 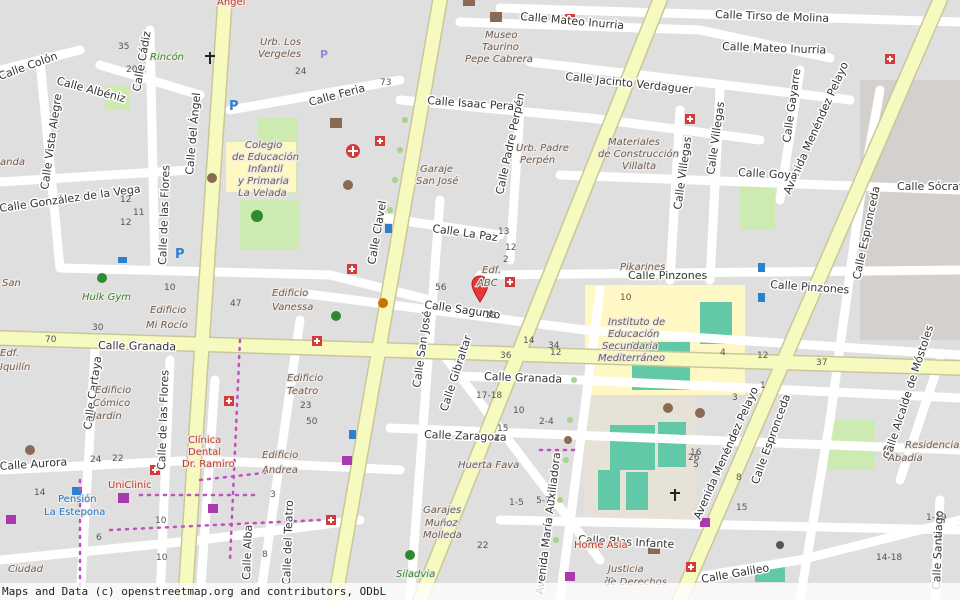 I want to click on place-label: de Educación, so click(x=265, y=157).